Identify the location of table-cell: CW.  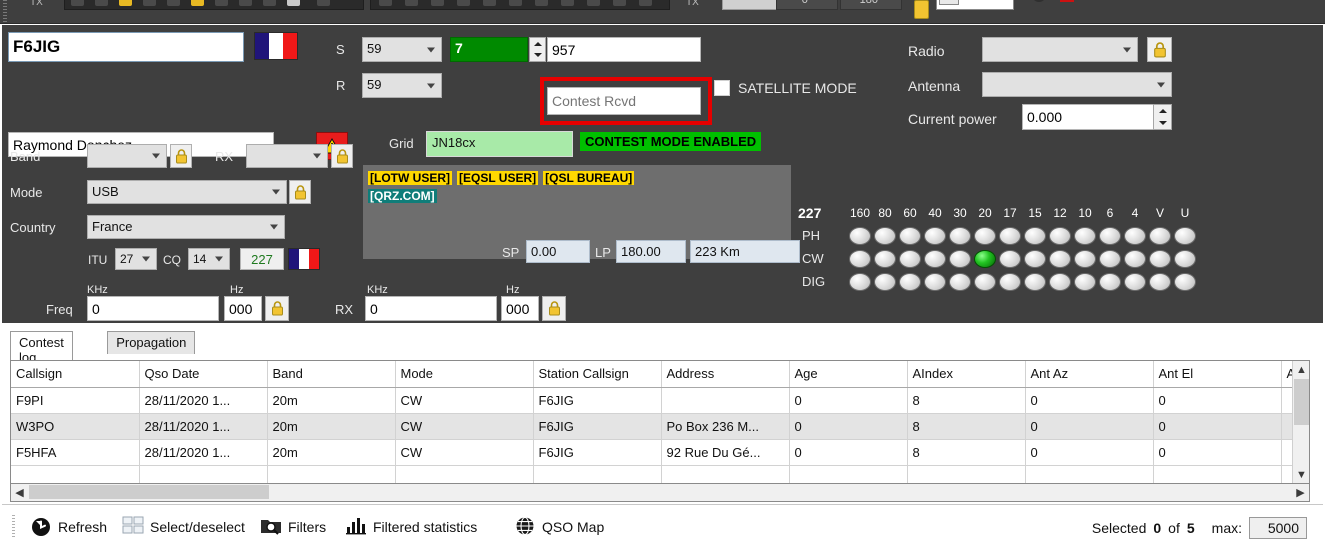
(464, 452).